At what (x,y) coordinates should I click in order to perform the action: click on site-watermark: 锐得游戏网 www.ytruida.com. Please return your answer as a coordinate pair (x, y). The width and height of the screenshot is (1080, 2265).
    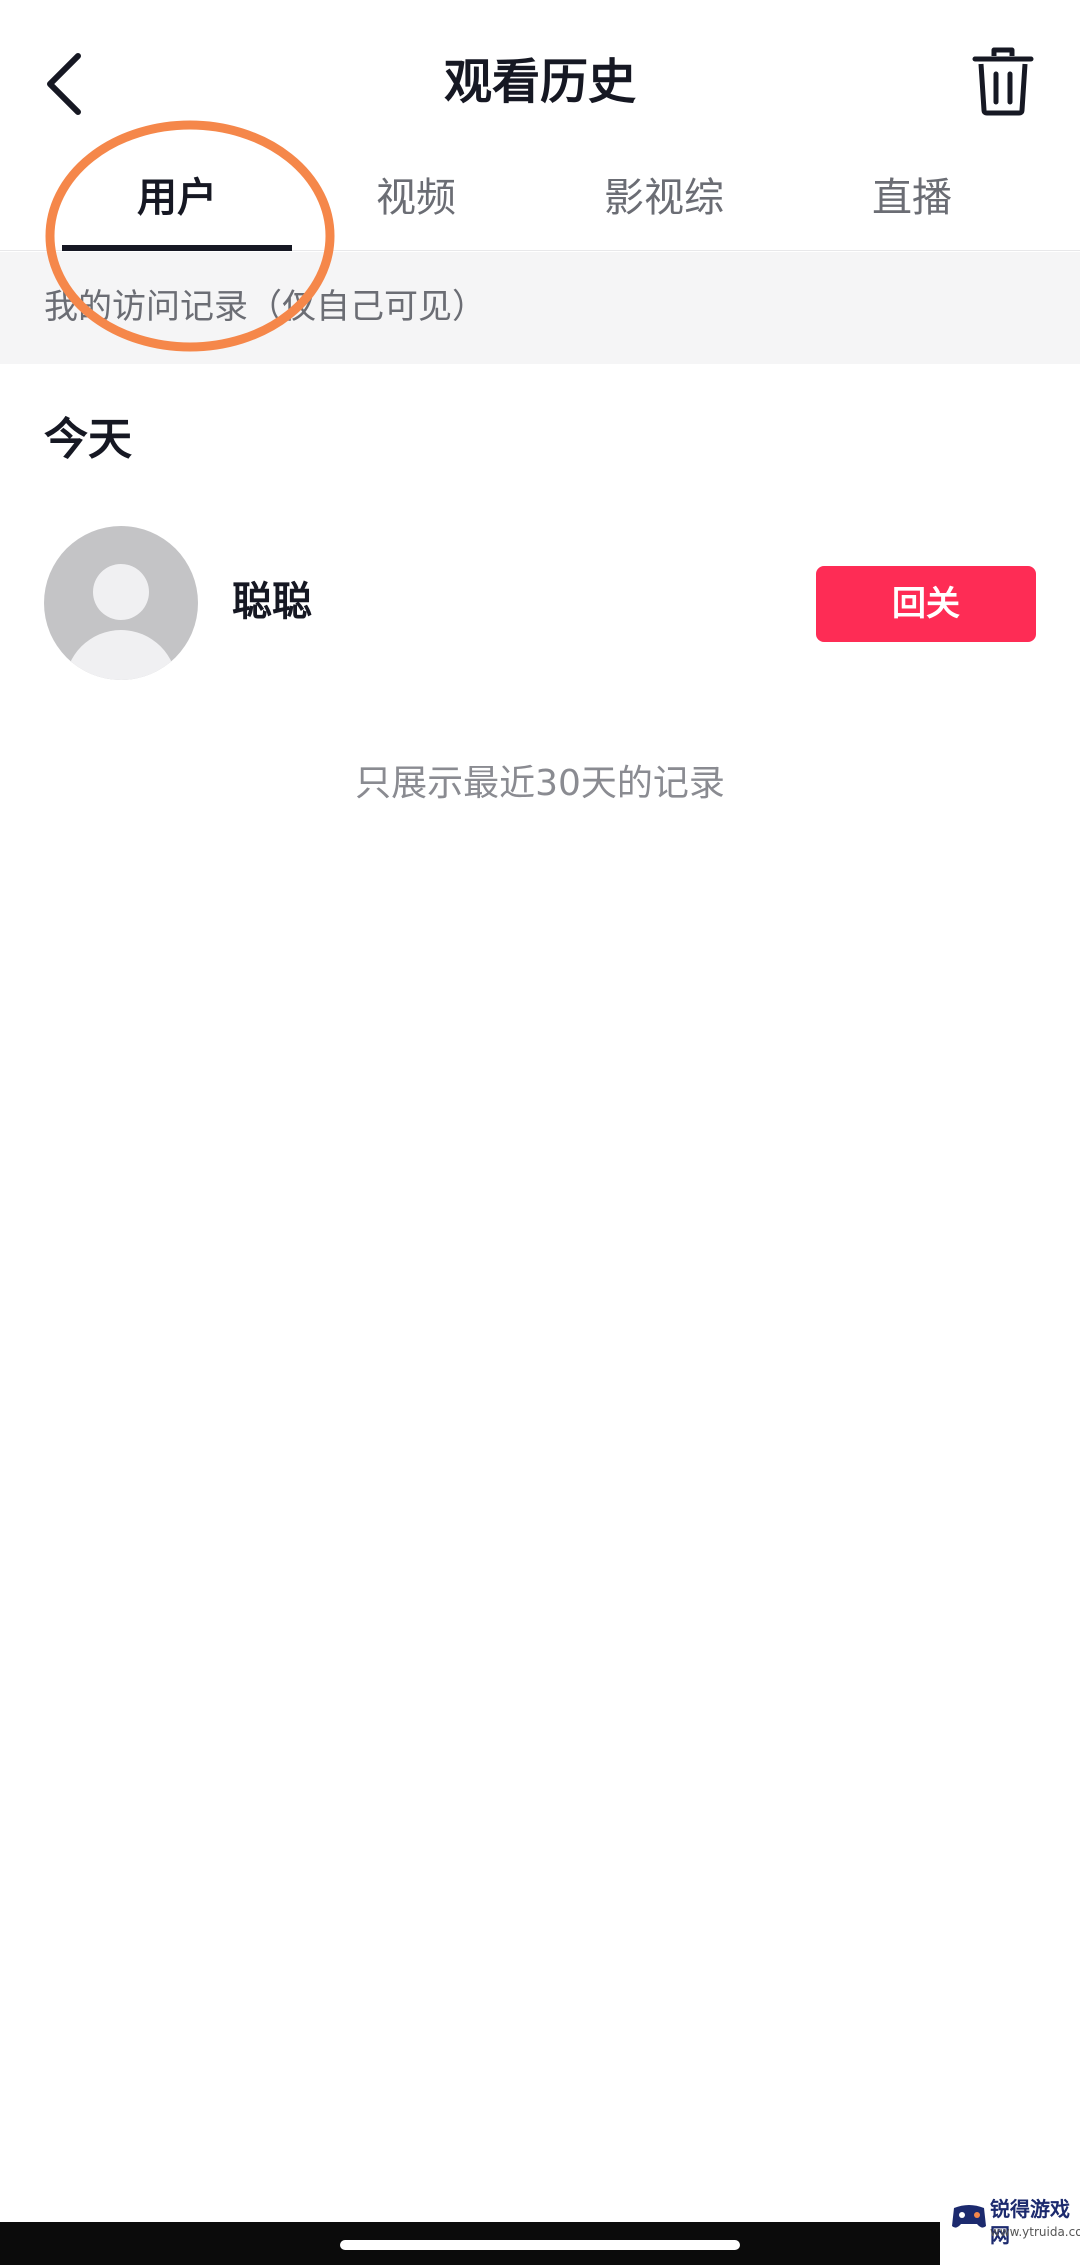
    Looking at the image, I should click on (1010, 2222).